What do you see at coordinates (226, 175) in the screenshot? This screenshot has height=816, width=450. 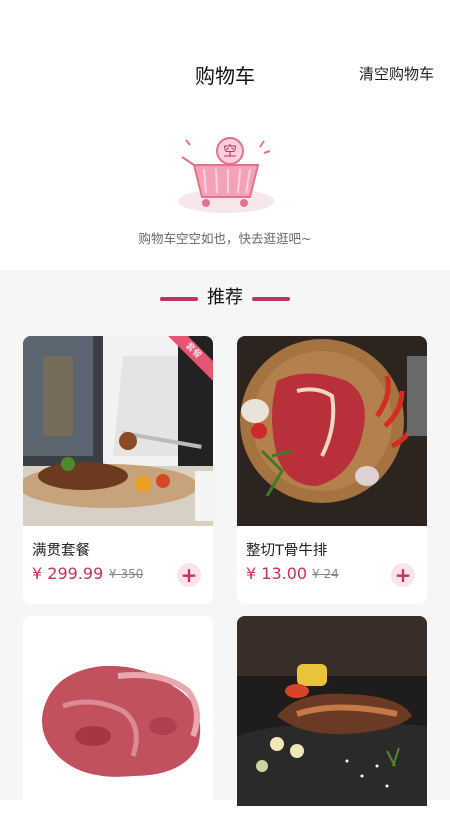 I see `empty-cart-illustration: 空` at bounding box center [226, 175].